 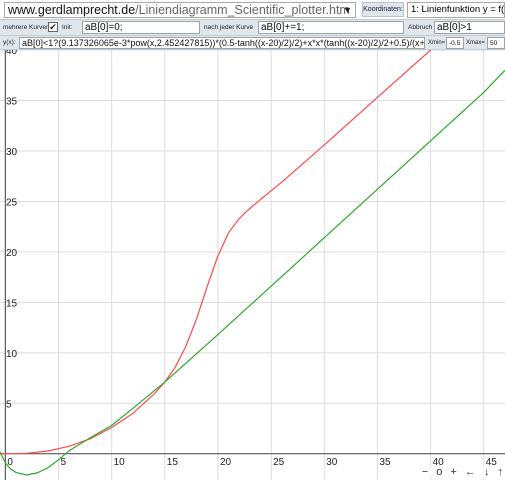 I want to click on pan-down-control: ↓, so click(x=487, y=472).